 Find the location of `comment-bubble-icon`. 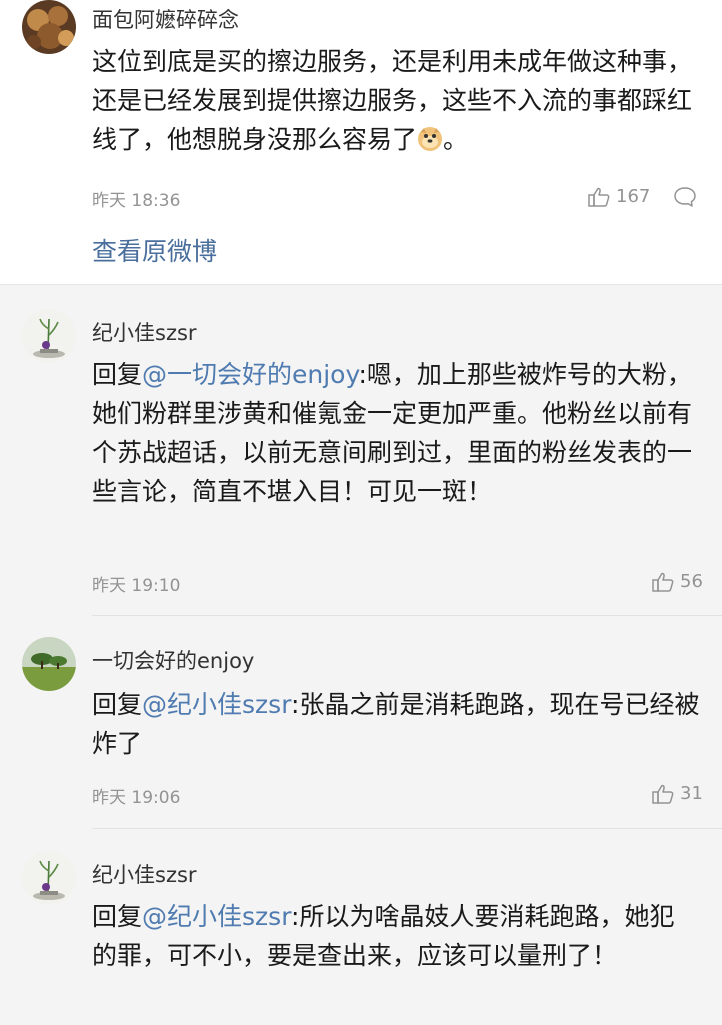

comment-bubble-icon is located at coordinates (685, 197).